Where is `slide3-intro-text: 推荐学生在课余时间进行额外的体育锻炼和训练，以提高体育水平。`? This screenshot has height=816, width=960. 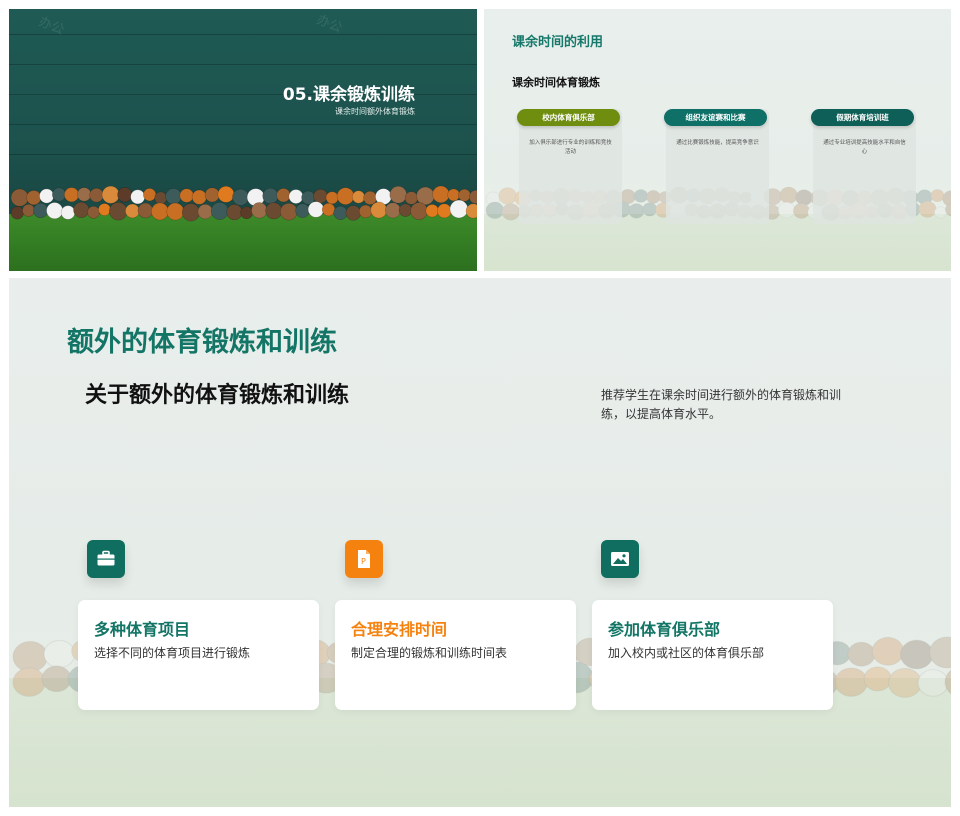
slide3-intro-text: 推荐学生在课余时间进行额外的体育锻炼和训练，以提高体育水平。 is located at coordinates (721, 404).